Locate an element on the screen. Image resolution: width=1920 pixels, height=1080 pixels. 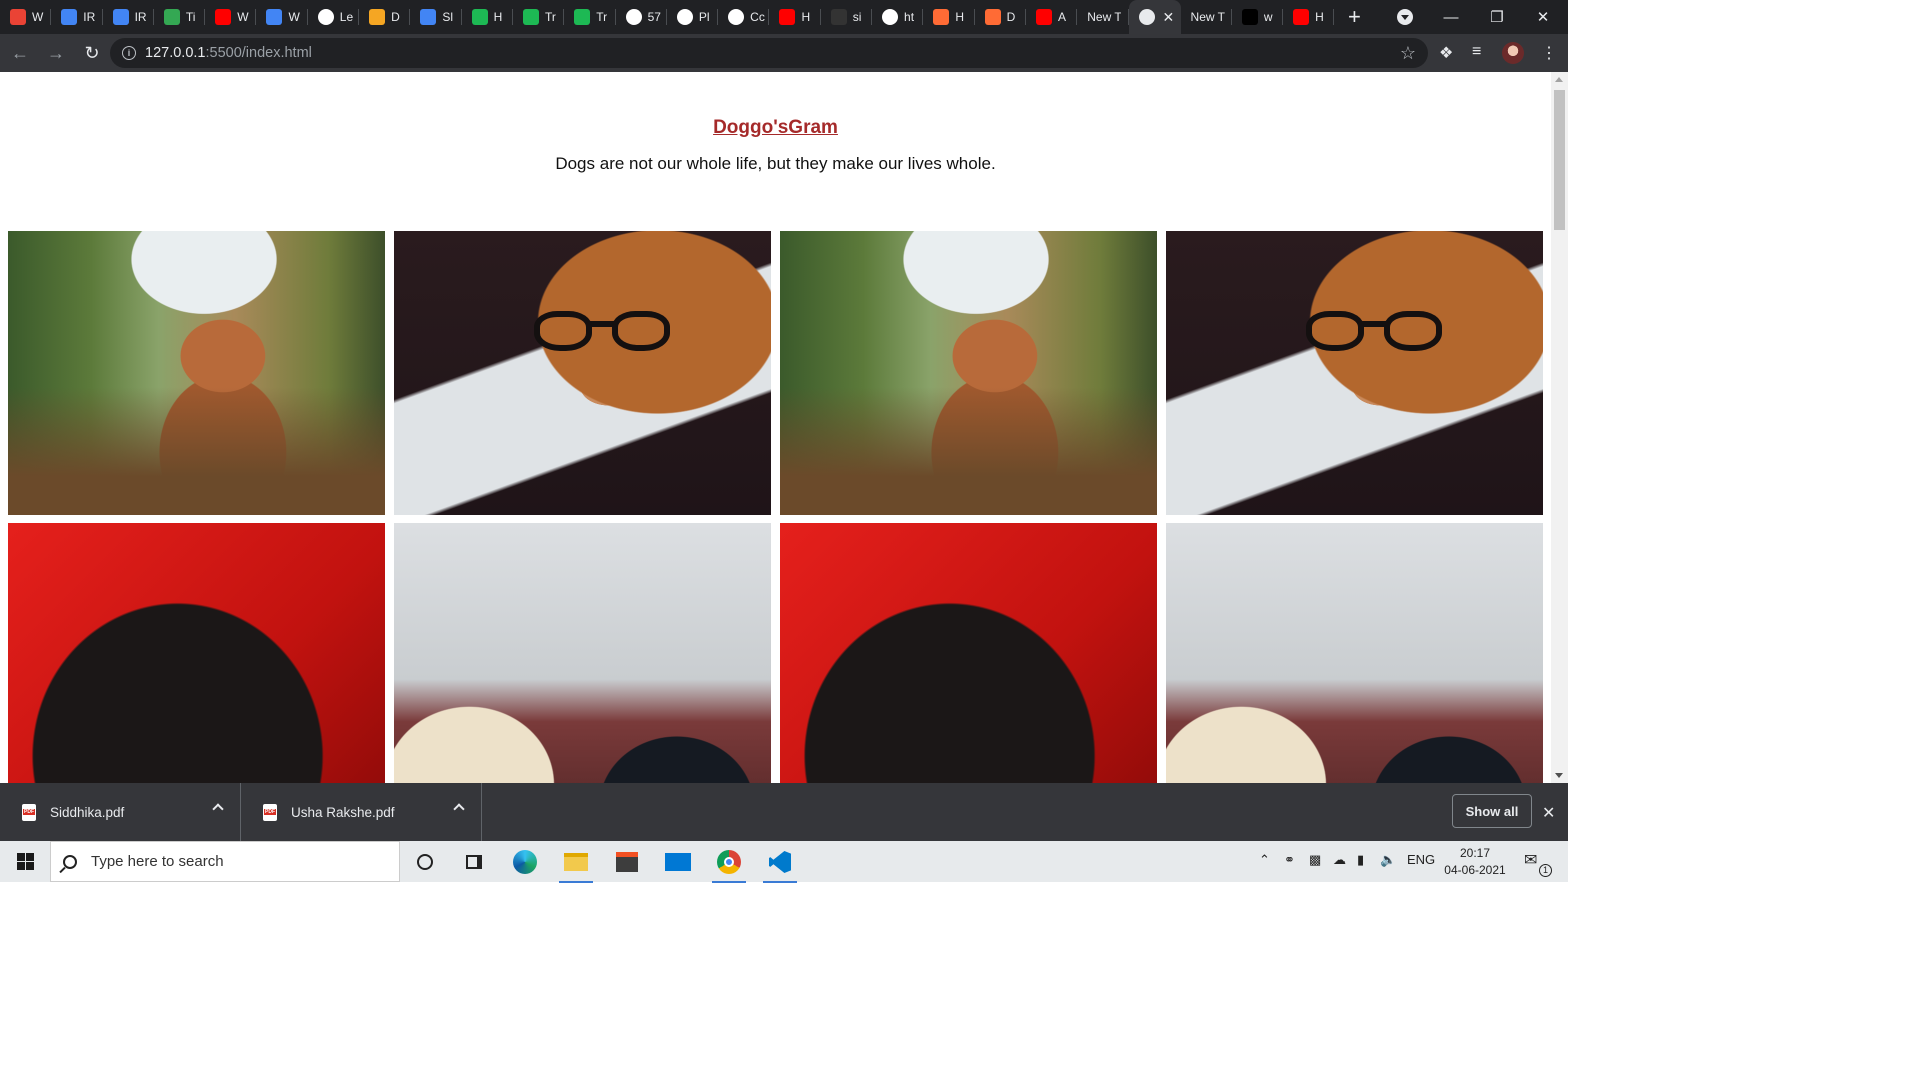
tab-title: IR is located at coordinates (140, 17).